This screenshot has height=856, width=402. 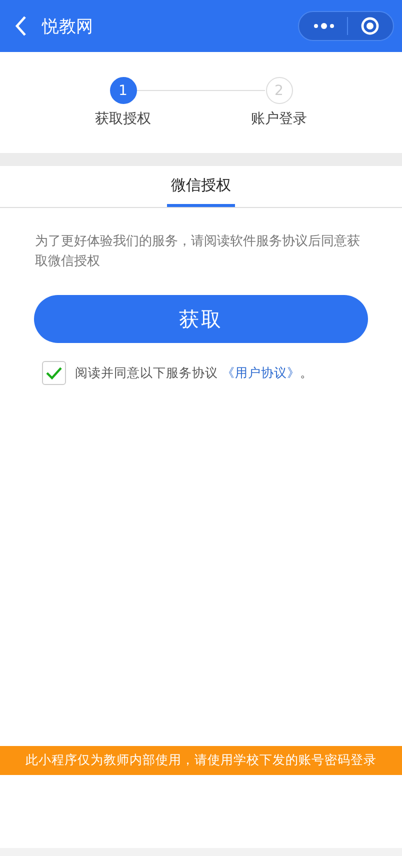 I want to click on notice-bar: 此小程序仅为教师内部使用，请使用学校下发的账号密码登录, so click(x=201, y=760).